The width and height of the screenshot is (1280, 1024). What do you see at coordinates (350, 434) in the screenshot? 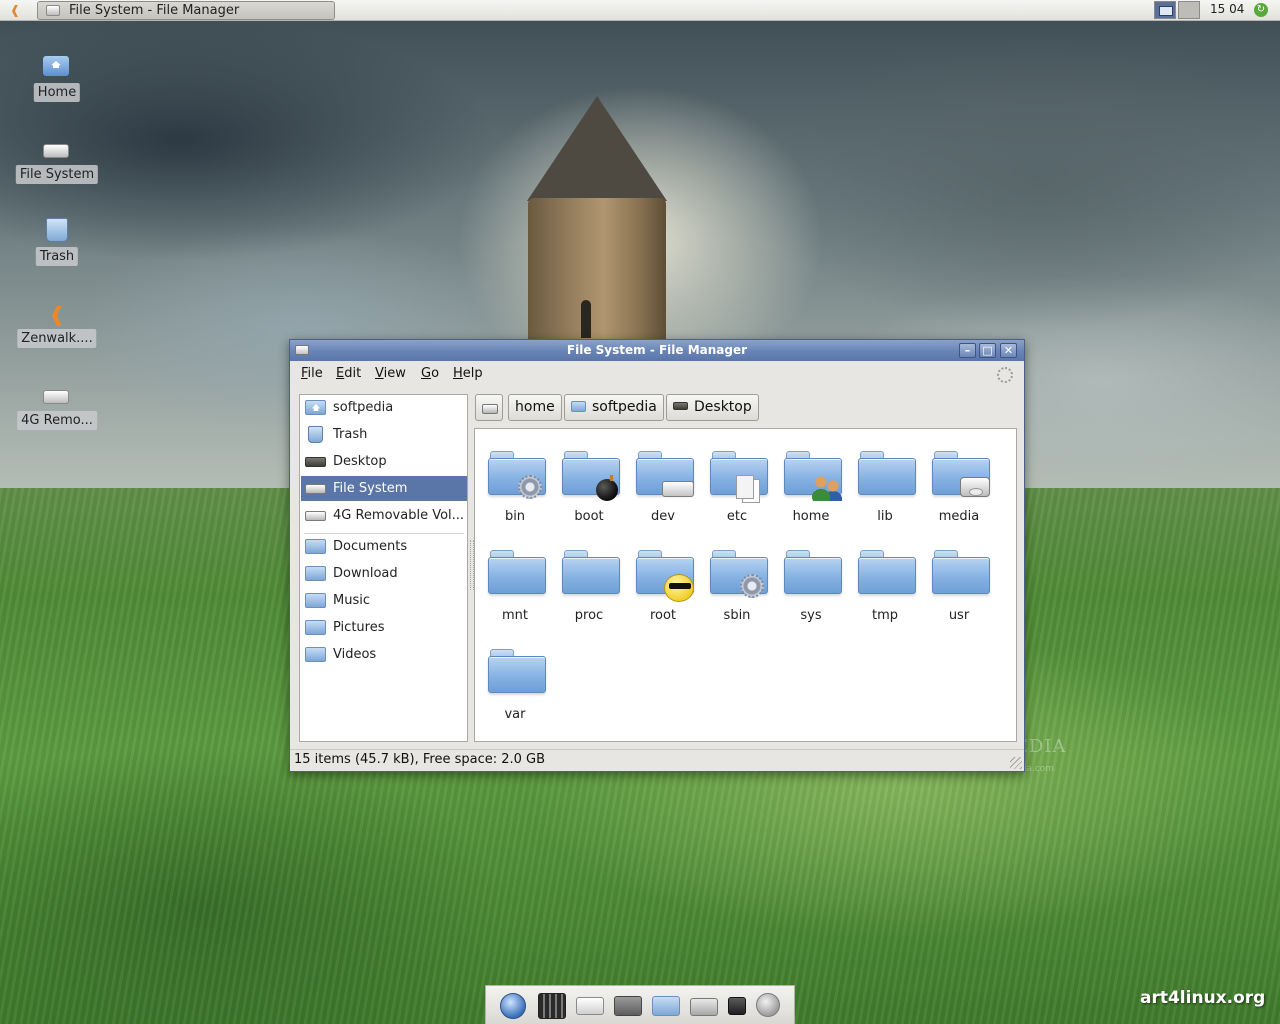
I see `sidebar-item-label: Trash` at bounding box center [350, 434].